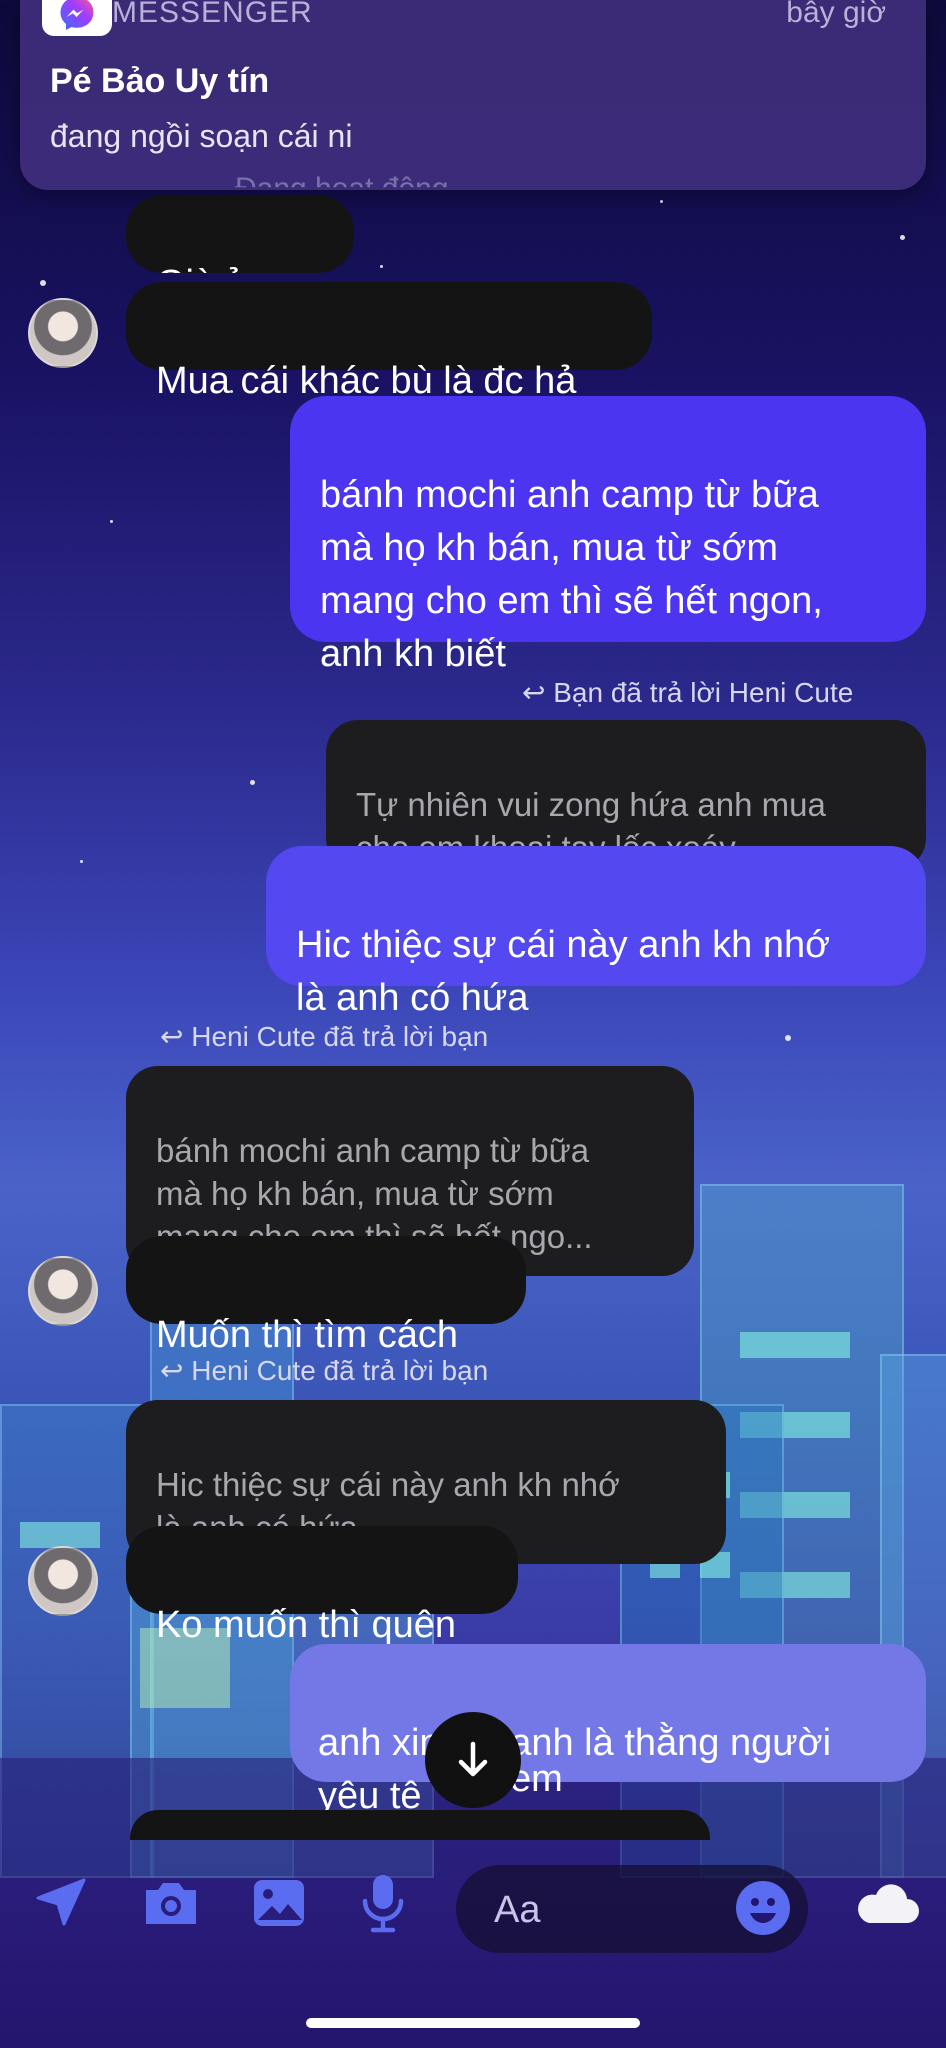 The width and height of the screenshot is (946, 2048). What do you see at coordinates (306, 1625) in the screenshot?
I see `message-text: Ko muốn thì quên` at bounding box center [306, 1625].